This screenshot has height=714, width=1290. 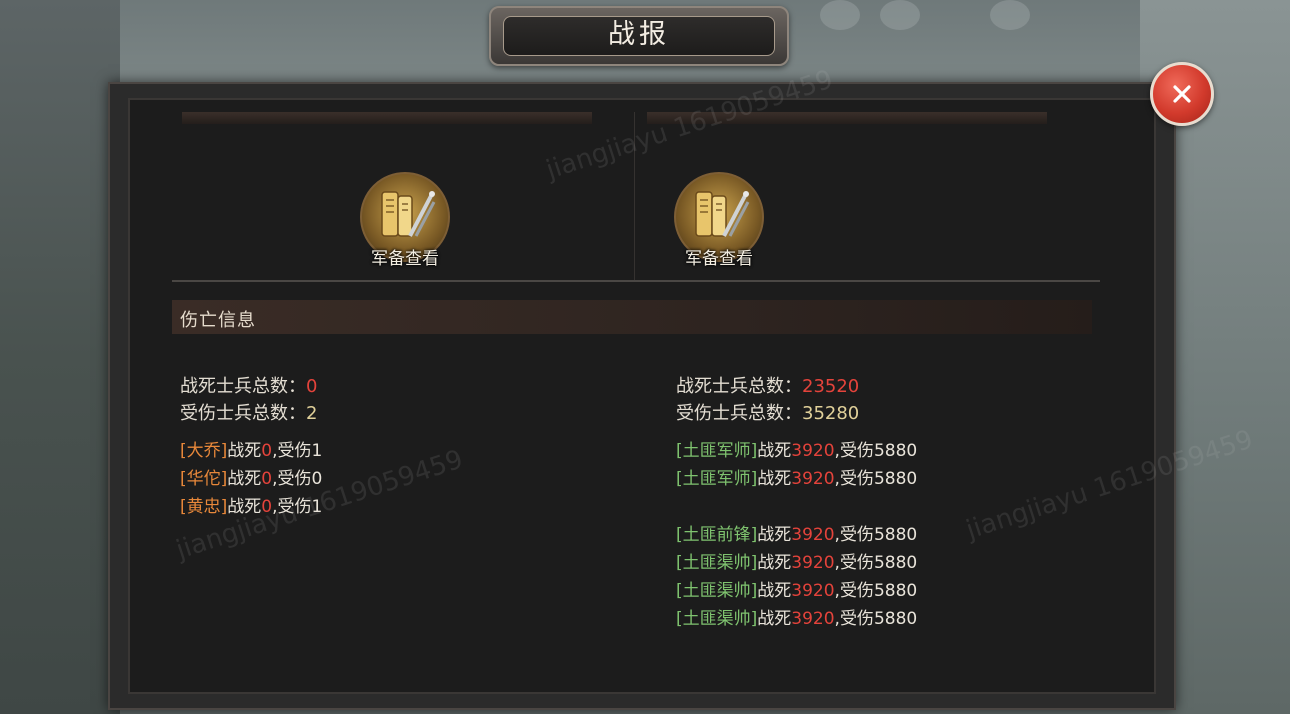 What do you see at coordinates (847, 118) in the screenshot?
I see `army-header-right` at bounding box center [847, 118].